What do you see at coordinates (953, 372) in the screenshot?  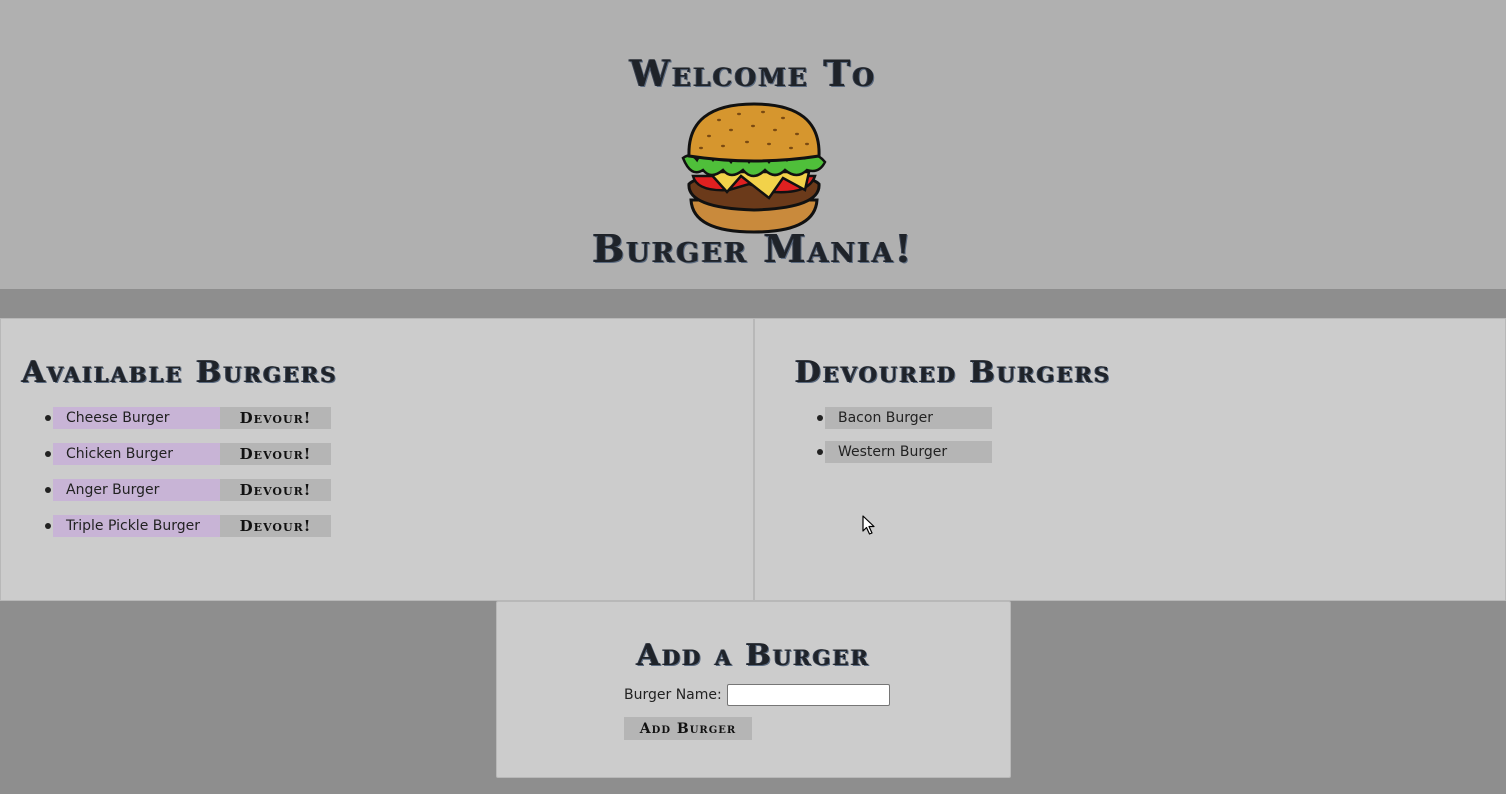 I see `devoured-heading: Devoured Burgers` at bounding box center [953, 372].